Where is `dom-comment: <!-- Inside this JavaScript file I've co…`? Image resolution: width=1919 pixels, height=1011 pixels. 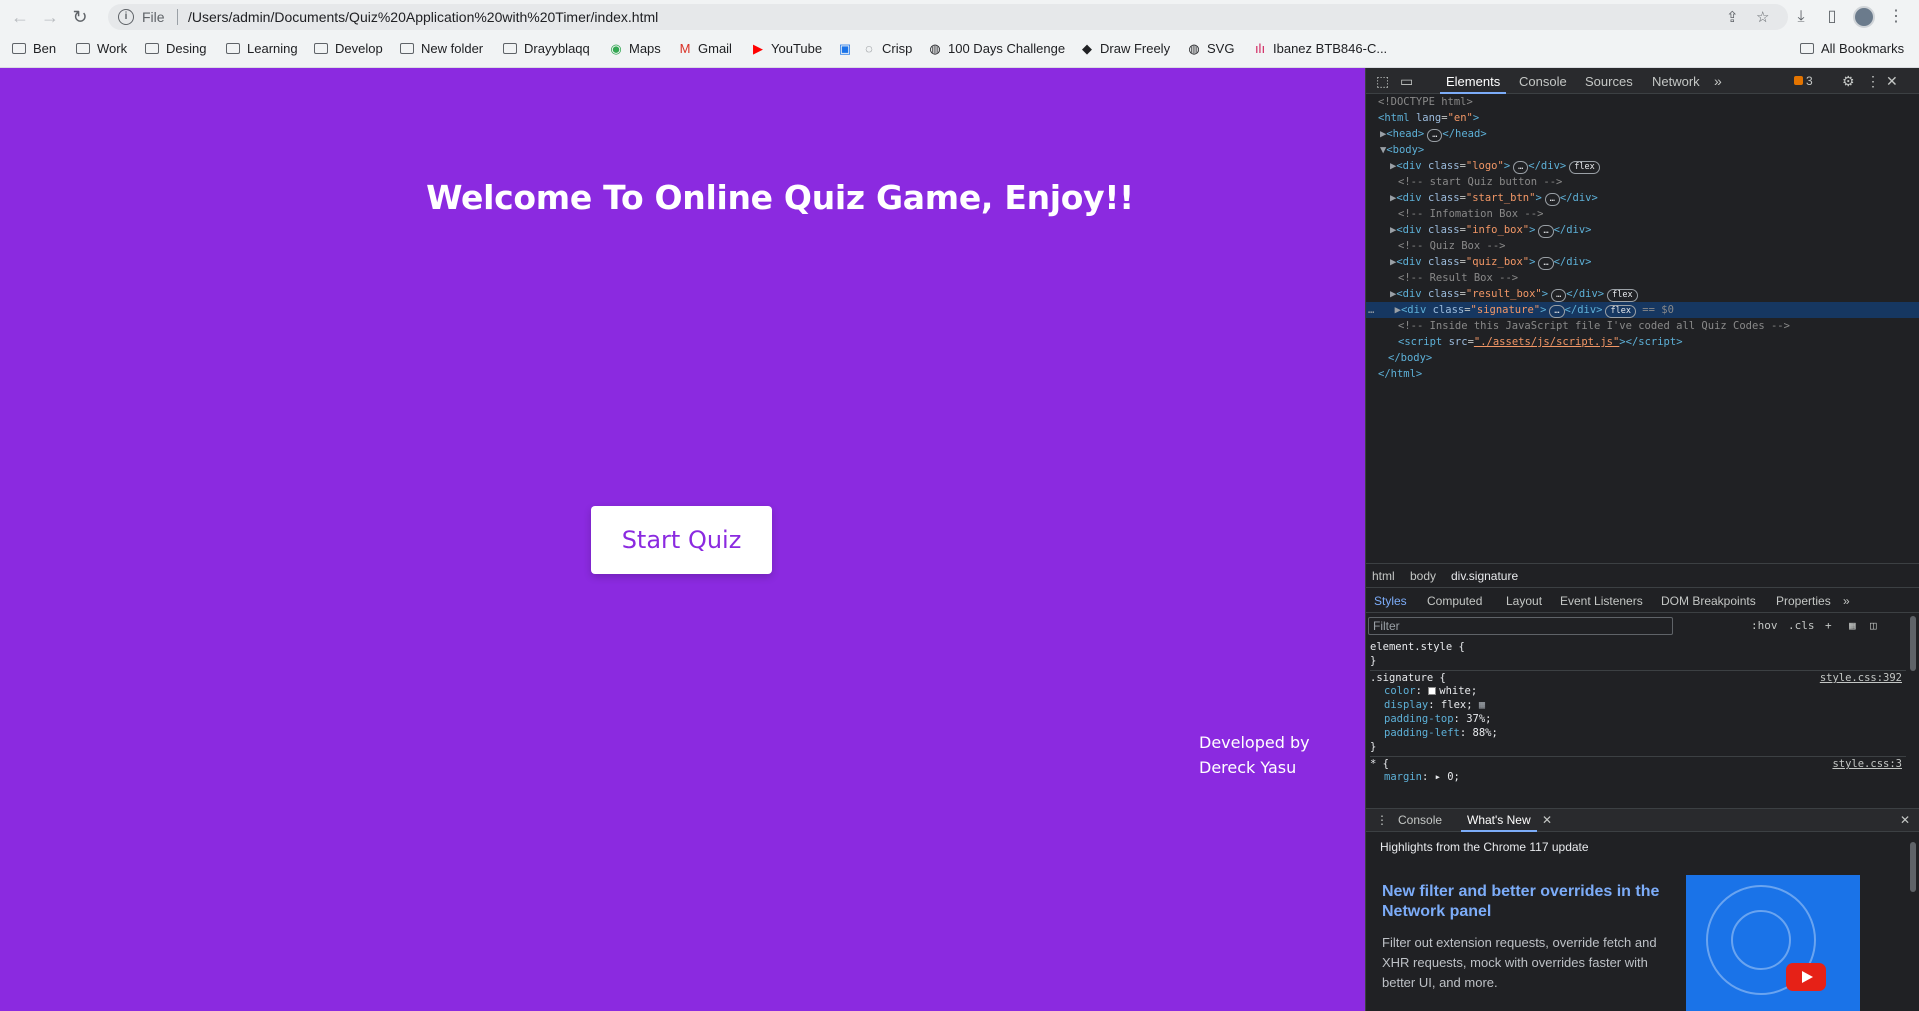 dom-comment: <!-- Inside this JavaScript file I've co… is located at coordinates (1594, 326).